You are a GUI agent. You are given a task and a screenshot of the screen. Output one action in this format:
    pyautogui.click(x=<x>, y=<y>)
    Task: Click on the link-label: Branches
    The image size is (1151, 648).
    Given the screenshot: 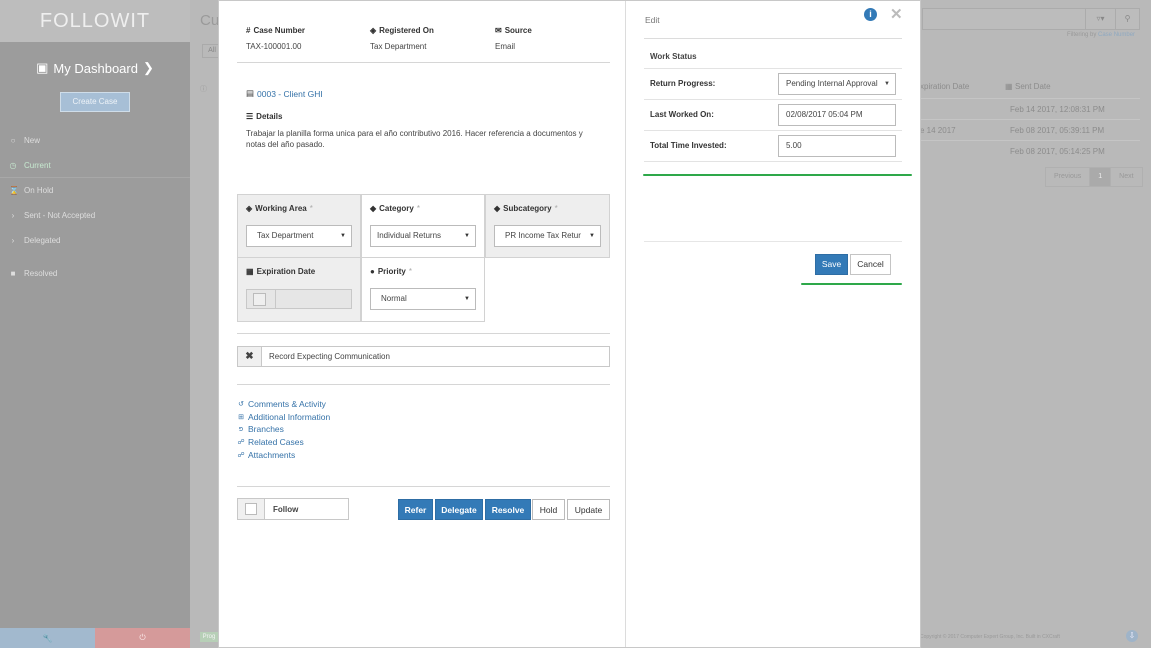 What is the action you would take?
    pyautogui.click(x=266, y=429)
    